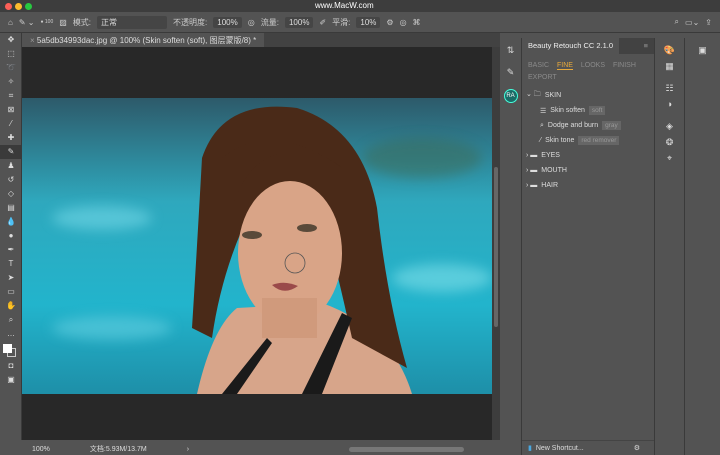 The image size is (720, 455). Describe the element at coordinates (132, 22) in the screenshot. I see `mode-select: 正常` at that location.